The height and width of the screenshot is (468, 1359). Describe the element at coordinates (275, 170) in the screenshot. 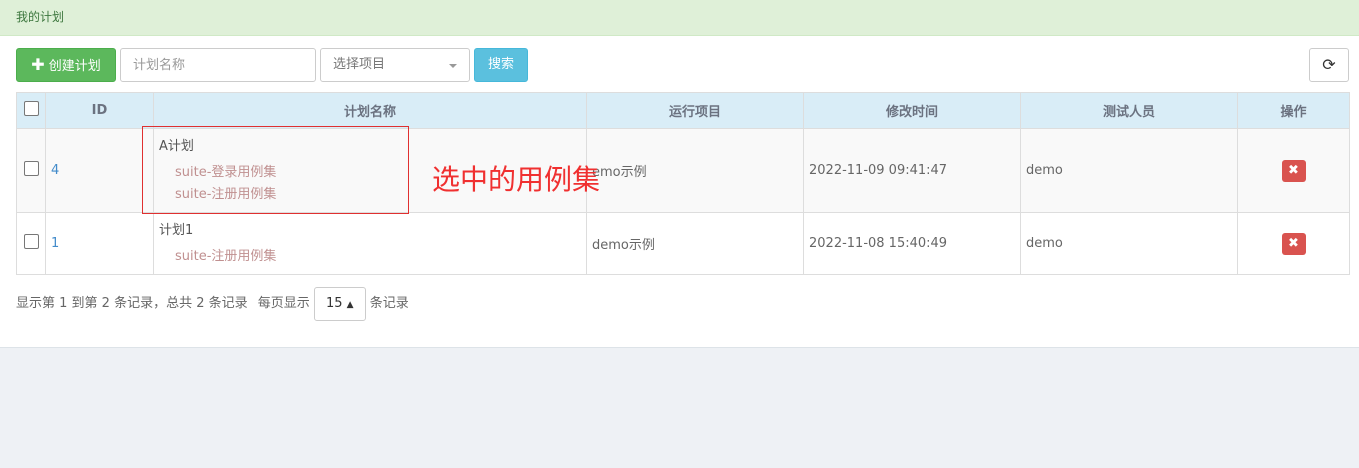

I see `annotation-highlight-box` at that location.